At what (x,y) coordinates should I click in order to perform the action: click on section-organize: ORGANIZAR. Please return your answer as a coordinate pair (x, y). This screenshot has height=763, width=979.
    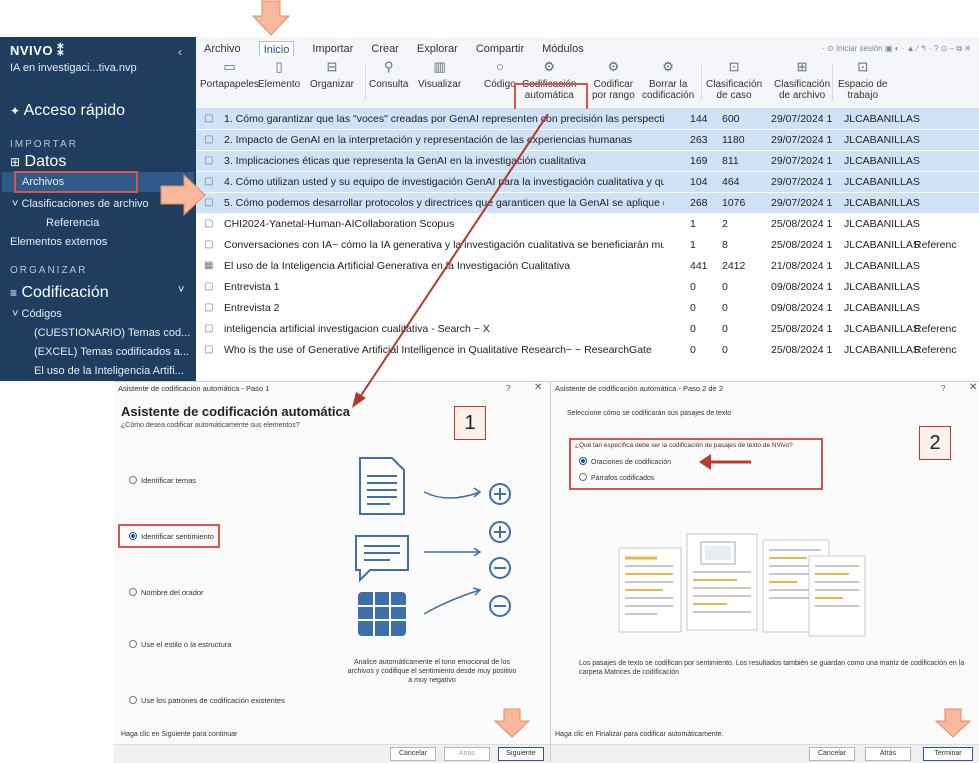
    Looking at the image, I should click on (49, 270).